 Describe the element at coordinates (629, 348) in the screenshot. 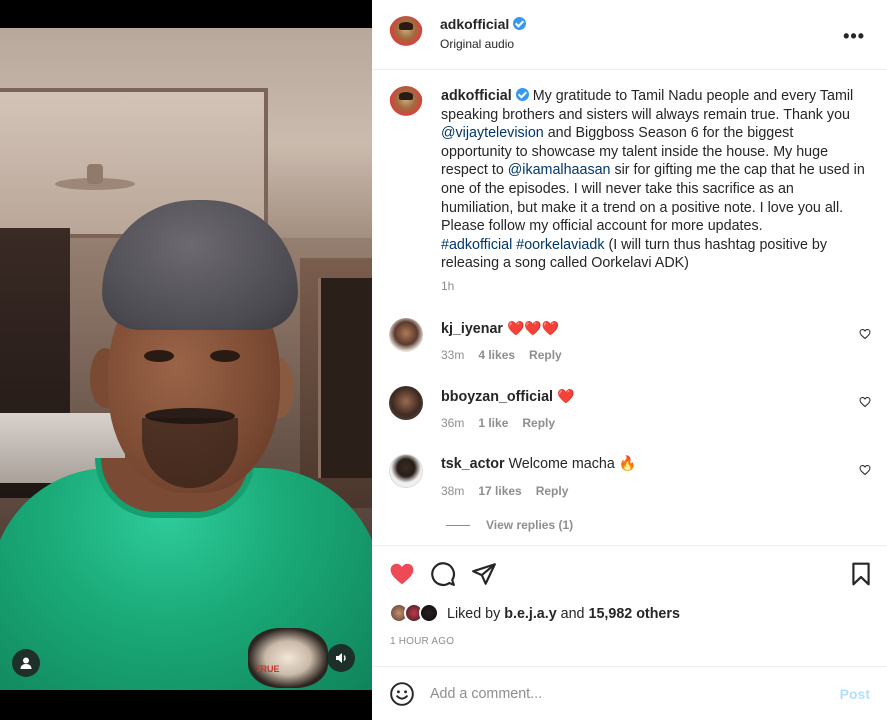

I see `comment-item: kj_iyenar ❤️❤️❤️ 33m 4 likes Reply` at that location.